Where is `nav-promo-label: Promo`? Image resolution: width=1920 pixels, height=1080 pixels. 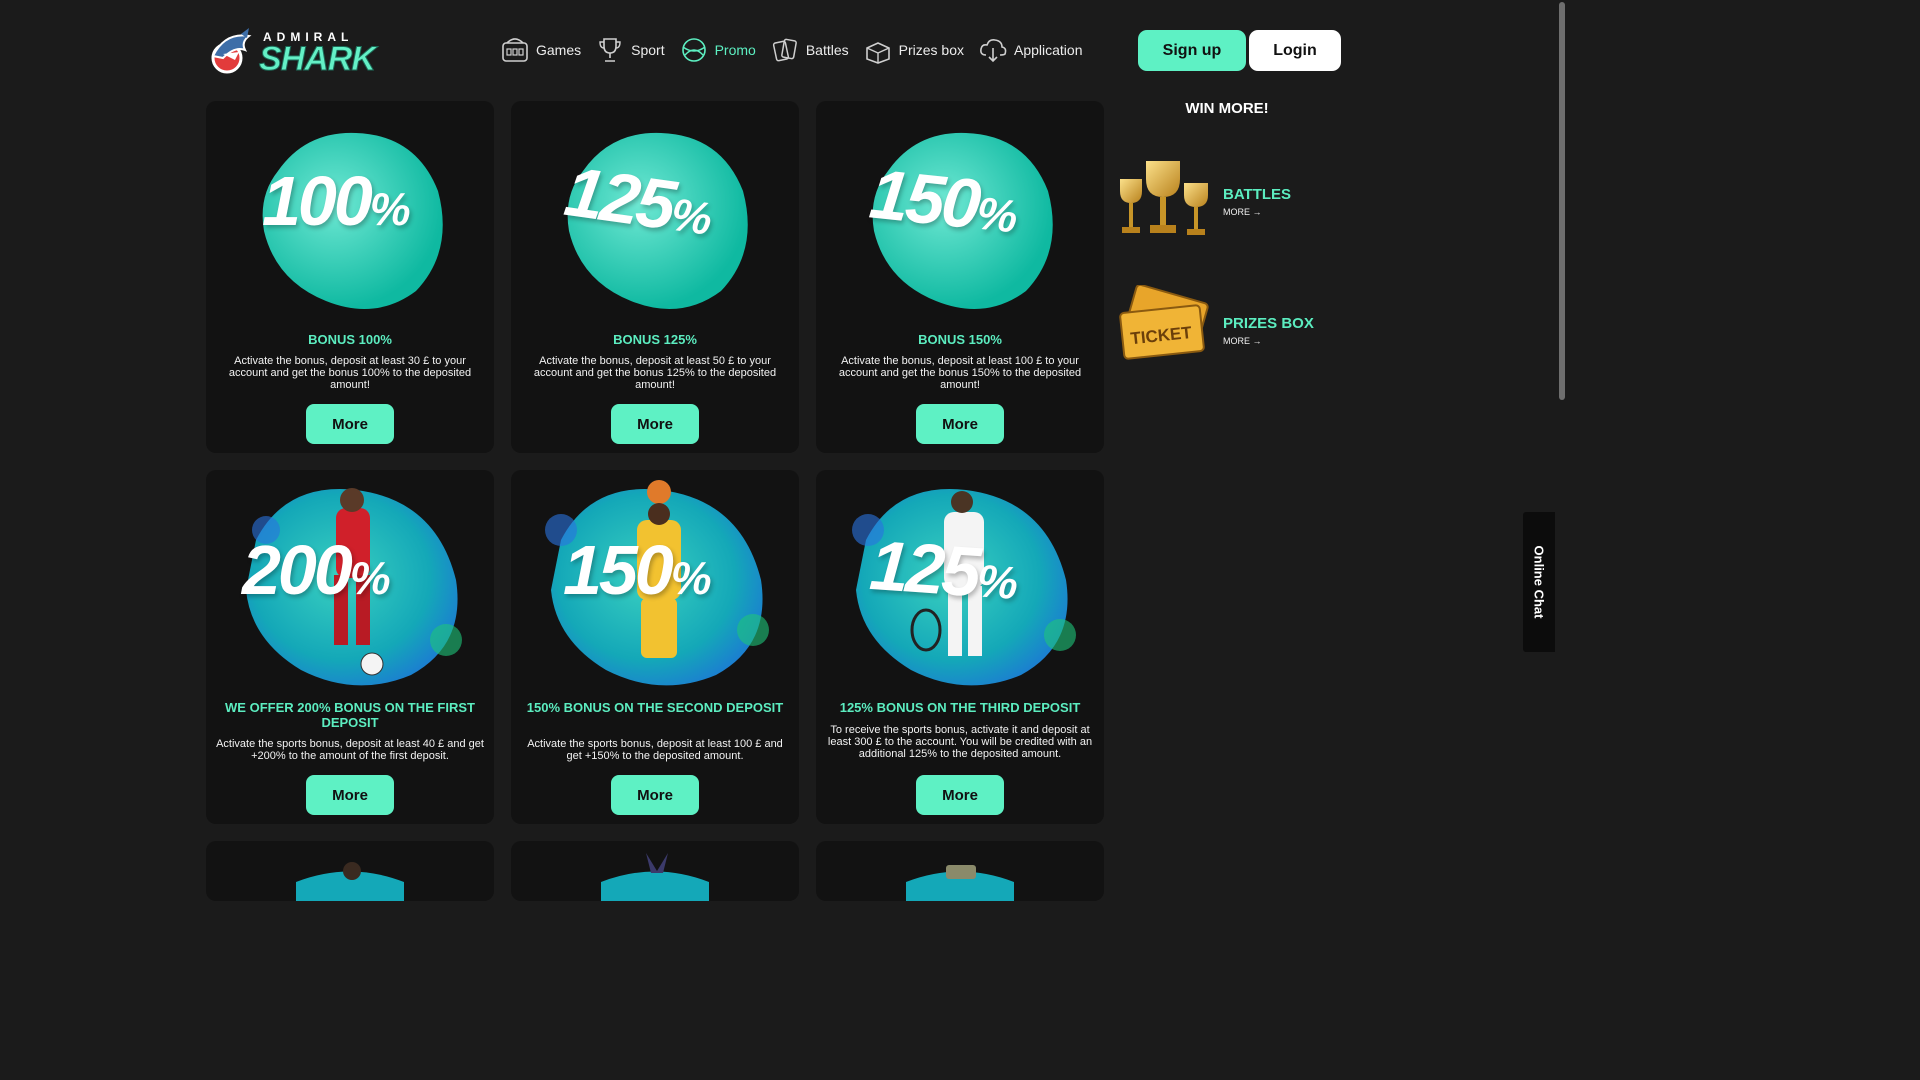 nav-promo-label: Promo is located at coordinates (735, 50).